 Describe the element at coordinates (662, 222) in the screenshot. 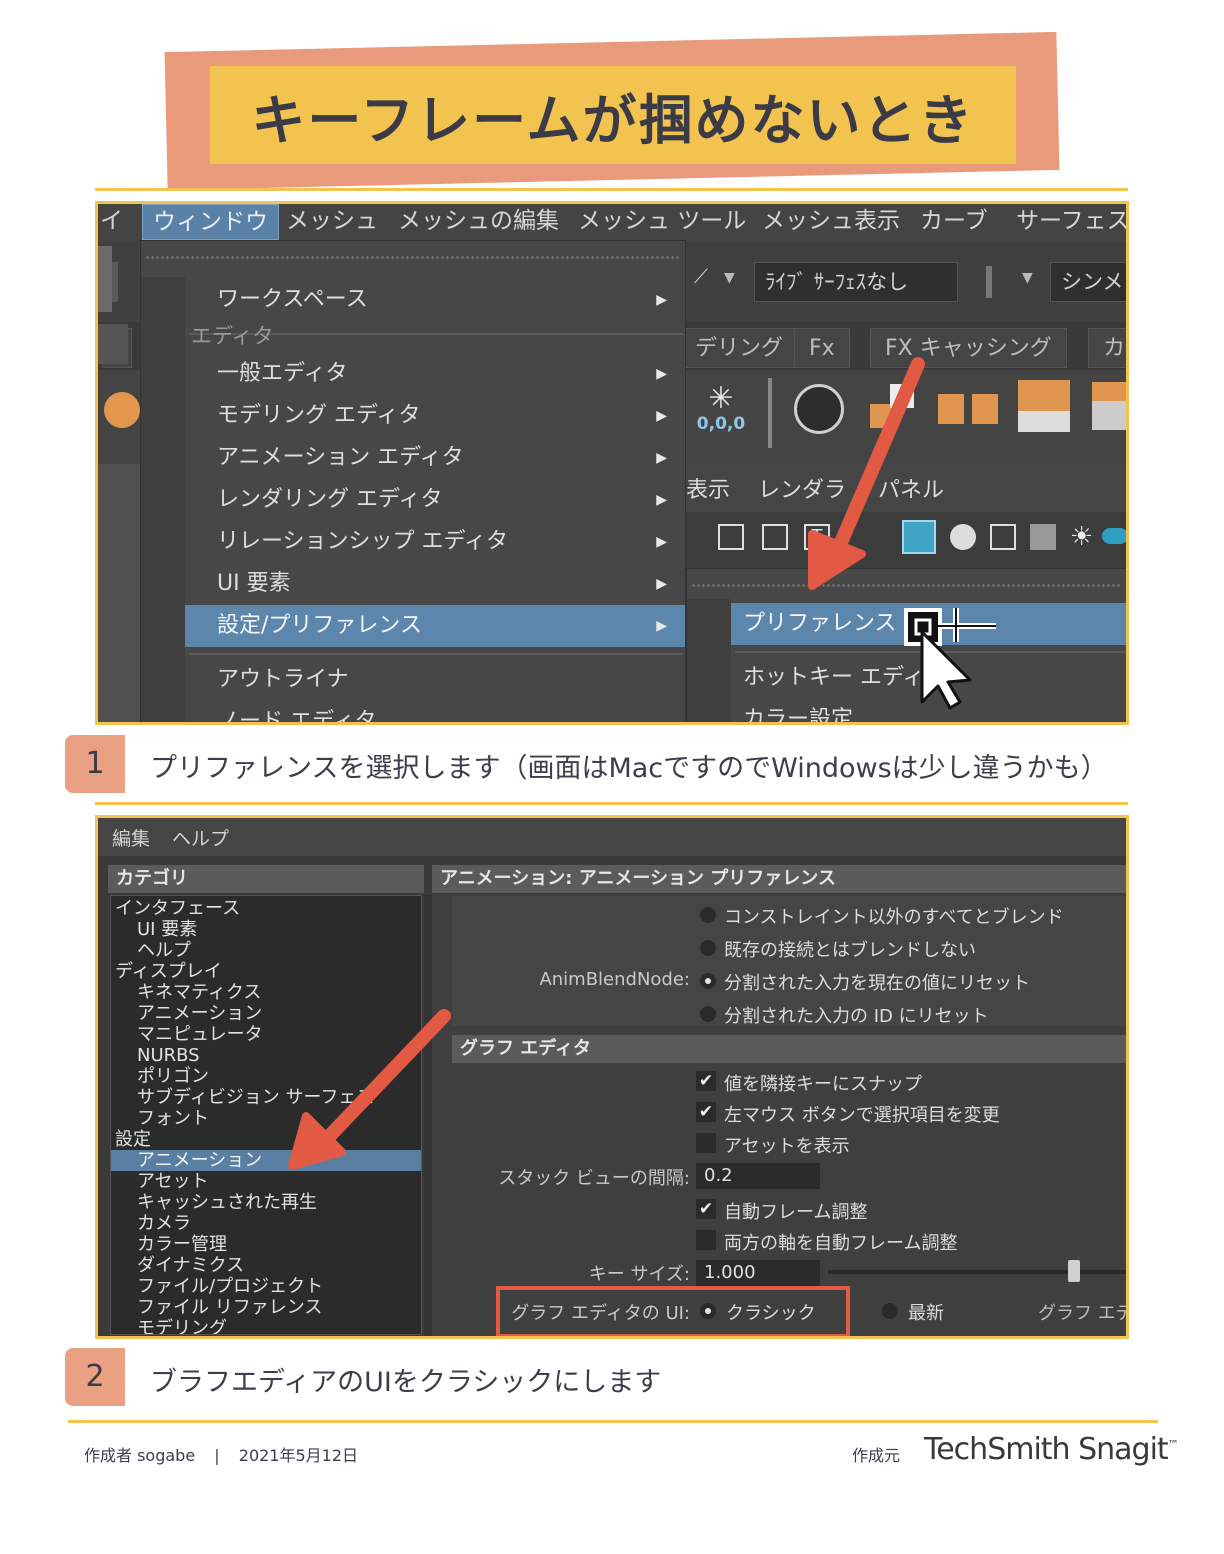

I see `menubar-item: メッシュ ツール` at that location.